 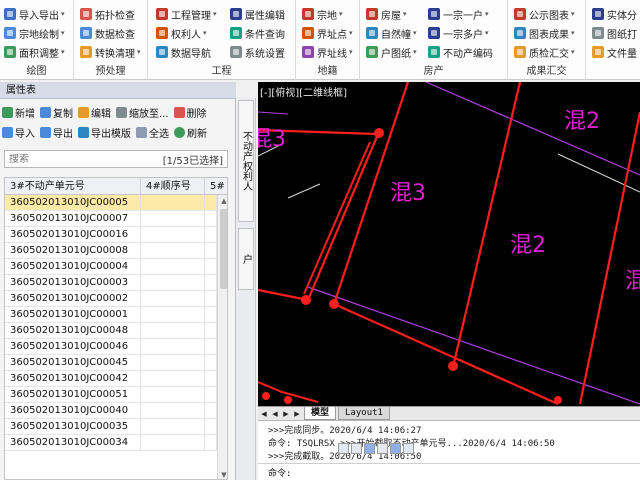 I want to click on house-button: 房屋 ▾, so click(x=386, y=14).